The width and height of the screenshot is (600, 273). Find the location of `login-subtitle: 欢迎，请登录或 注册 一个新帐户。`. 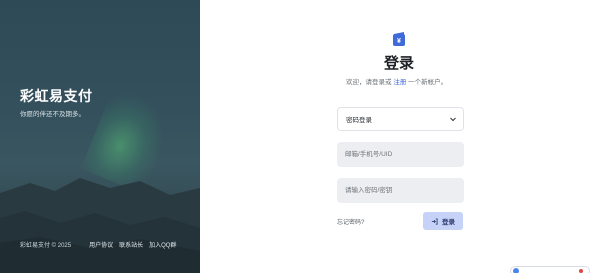

login-subtitle: 欢迎，请登录或 注册 一个新帐户。 is located at coordinates (396, 81).